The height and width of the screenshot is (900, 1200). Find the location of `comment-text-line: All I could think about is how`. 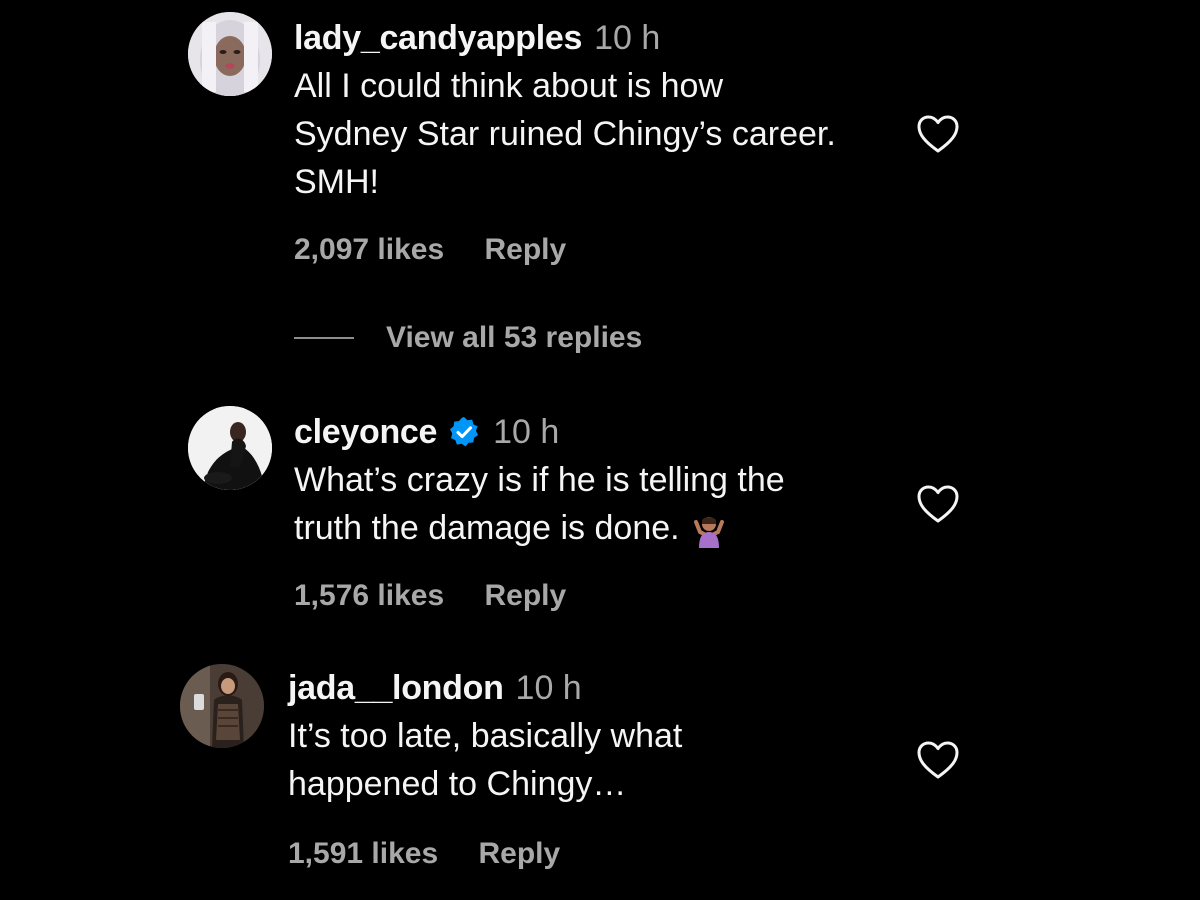

comment-text-line: All I could think about is how is located at coordinates (509, 86).